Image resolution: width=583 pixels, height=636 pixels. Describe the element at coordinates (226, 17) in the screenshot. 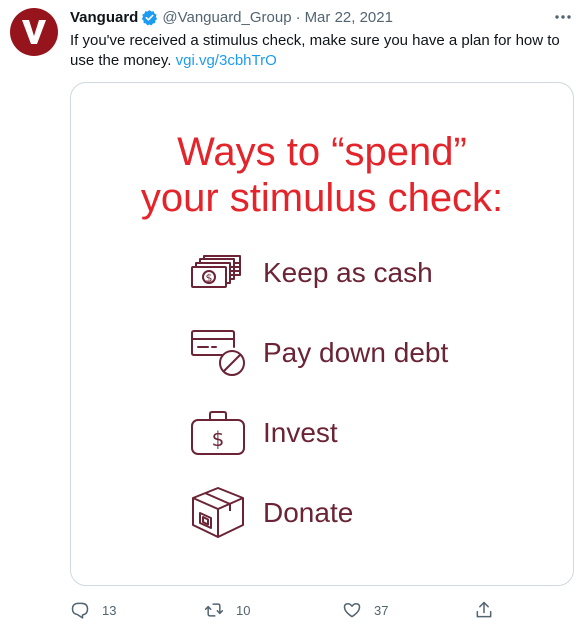

I see `author-handle: @Vanguard_Group` at that location.